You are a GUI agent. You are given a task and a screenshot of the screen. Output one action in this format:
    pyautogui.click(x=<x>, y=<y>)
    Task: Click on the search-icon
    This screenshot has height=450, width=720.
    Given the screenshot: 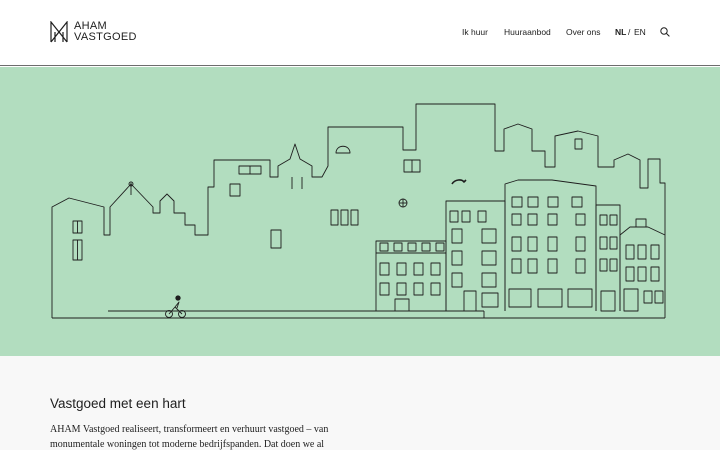 What is the action you would take?
    pyautogui.click(x=665, y=32)
    